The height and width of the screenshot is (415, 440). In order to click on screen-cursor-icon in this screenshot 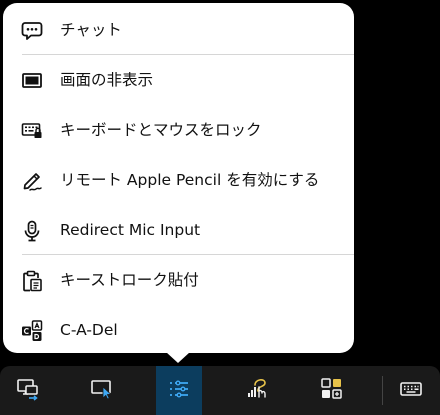, I will do `click(102, 391)`.